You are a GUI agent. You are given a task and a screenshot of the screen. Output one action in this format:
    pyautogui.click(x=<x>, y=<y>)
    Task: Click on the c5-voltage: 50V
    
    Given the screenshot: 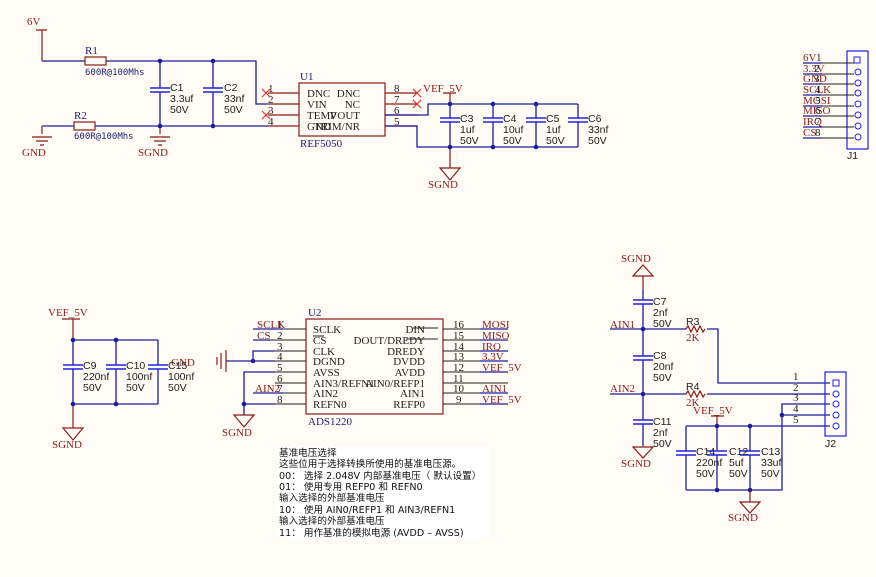 What is the action you would take?
    pyautogui.click(x=555, y=141)
    